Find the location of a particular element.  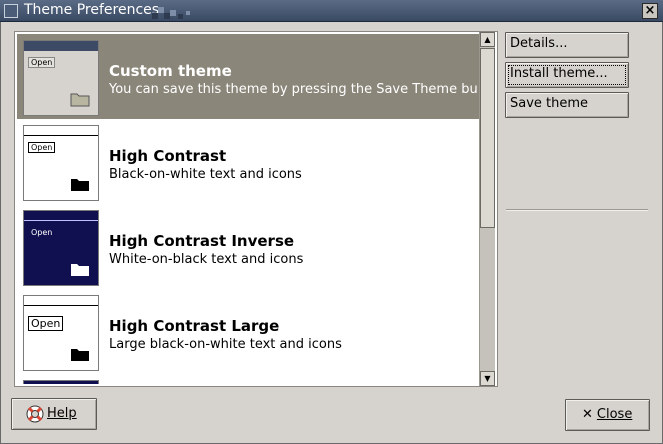

save-theme-button: Save theme is located at coordinates (567, 105).